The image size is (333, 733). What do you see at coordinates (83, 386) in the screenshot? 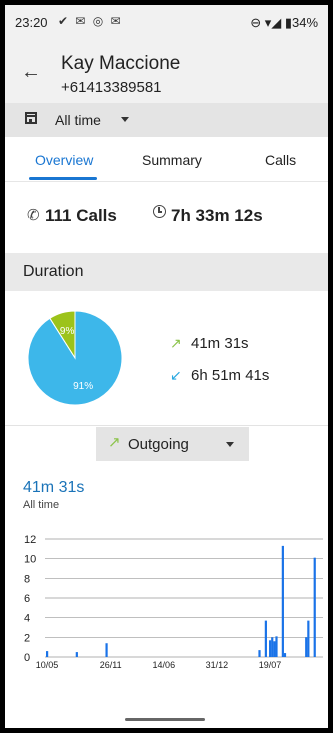
I see `pie-slice-label: 91%` at bounding box center [83, 386].